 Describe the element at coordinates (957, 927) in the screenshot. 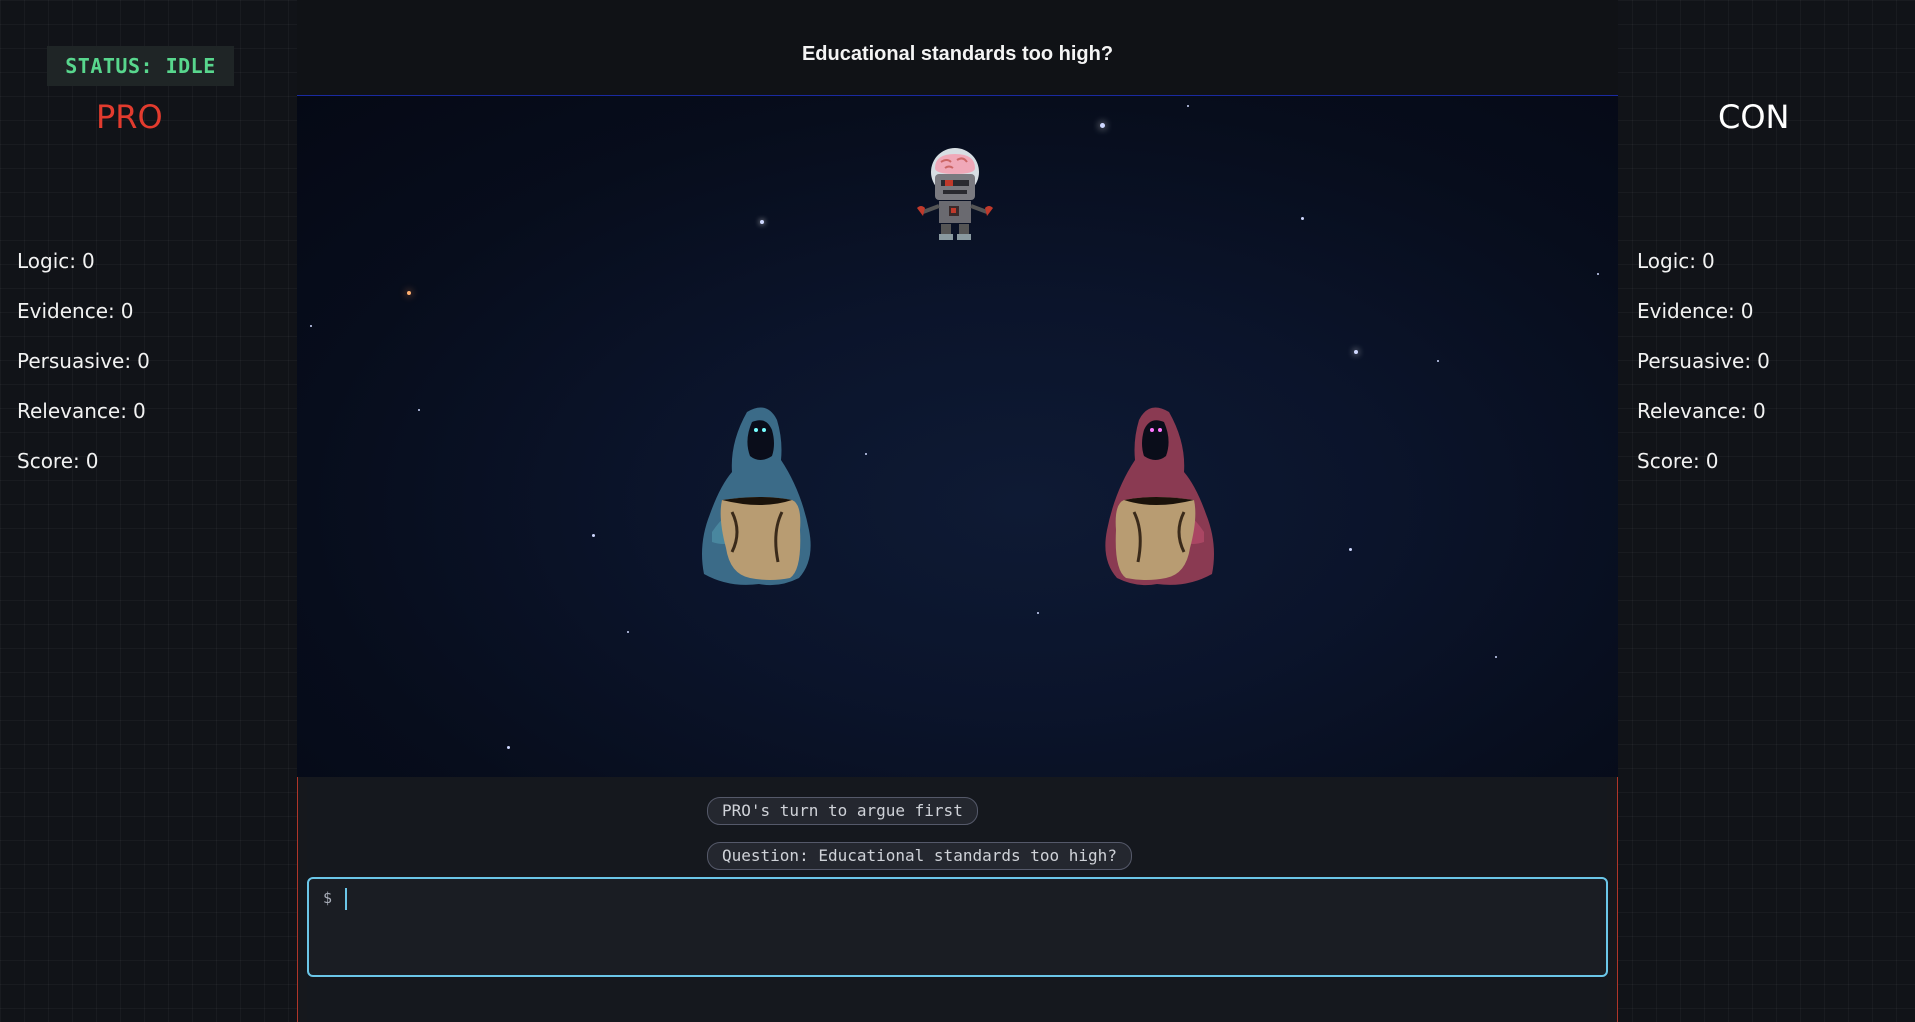

I see `argument-input: $` at that location.